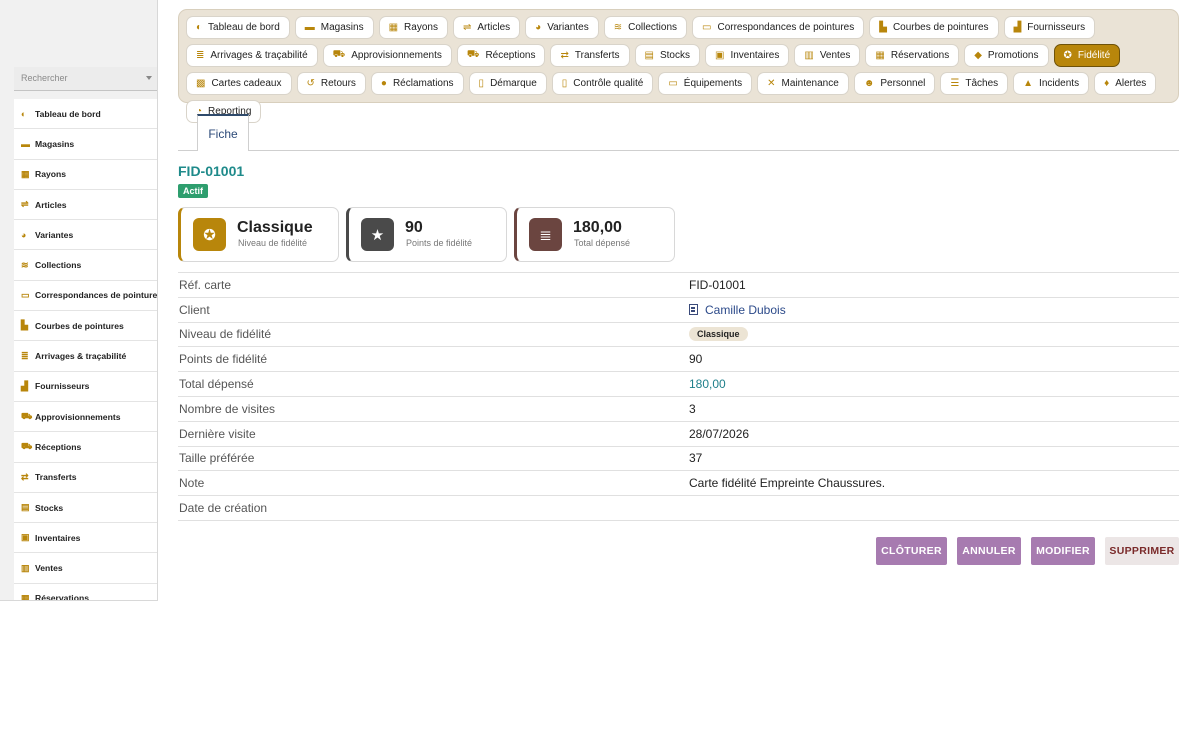  What do you see at coordinates (331, 83) in the screenshot?
I see `nav-chip: ↺ Retours` at bounding box center [331, 83].